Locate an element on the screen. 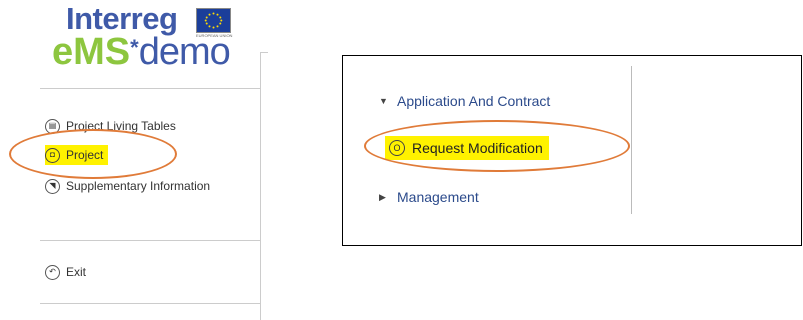 The height and width of the screenshot is (320, 803). caret-right-icon: ▶ is located at coordinates (382, 196).